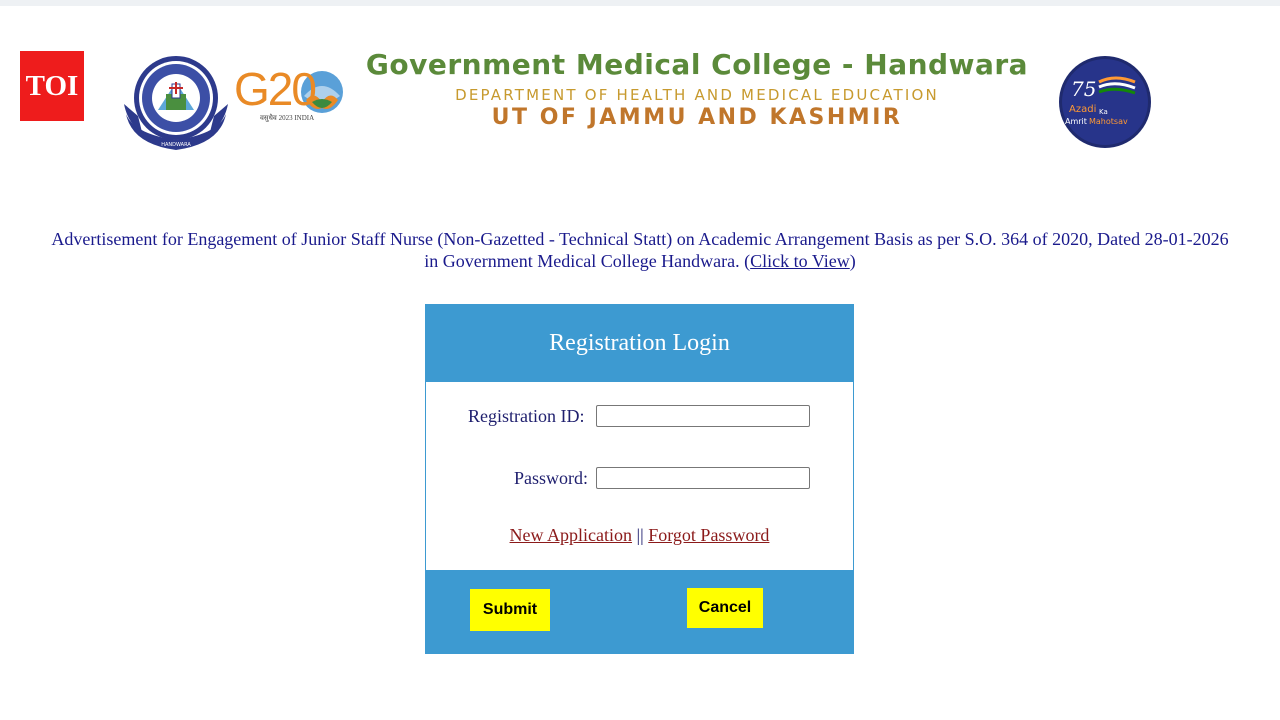 Image resolution: width=1280 pixels, height=720 pixels. I want to click on amrit-75-text: 75, so click(1083, 89).